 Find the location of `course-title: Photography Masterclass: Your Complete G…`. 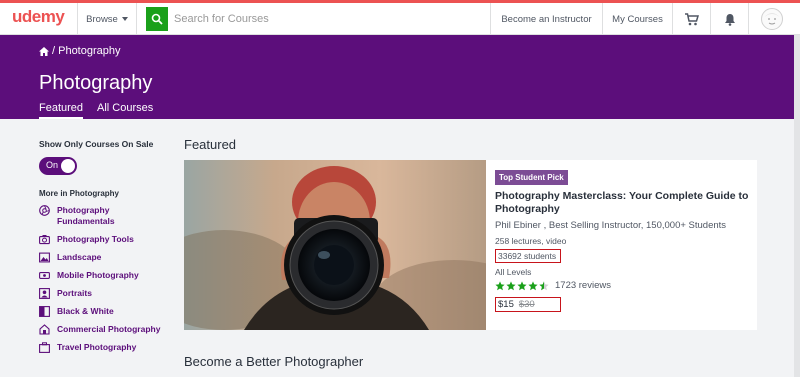

course-title: Photography Masterclass: Your Complete G… is located at coordinates (622, 203).